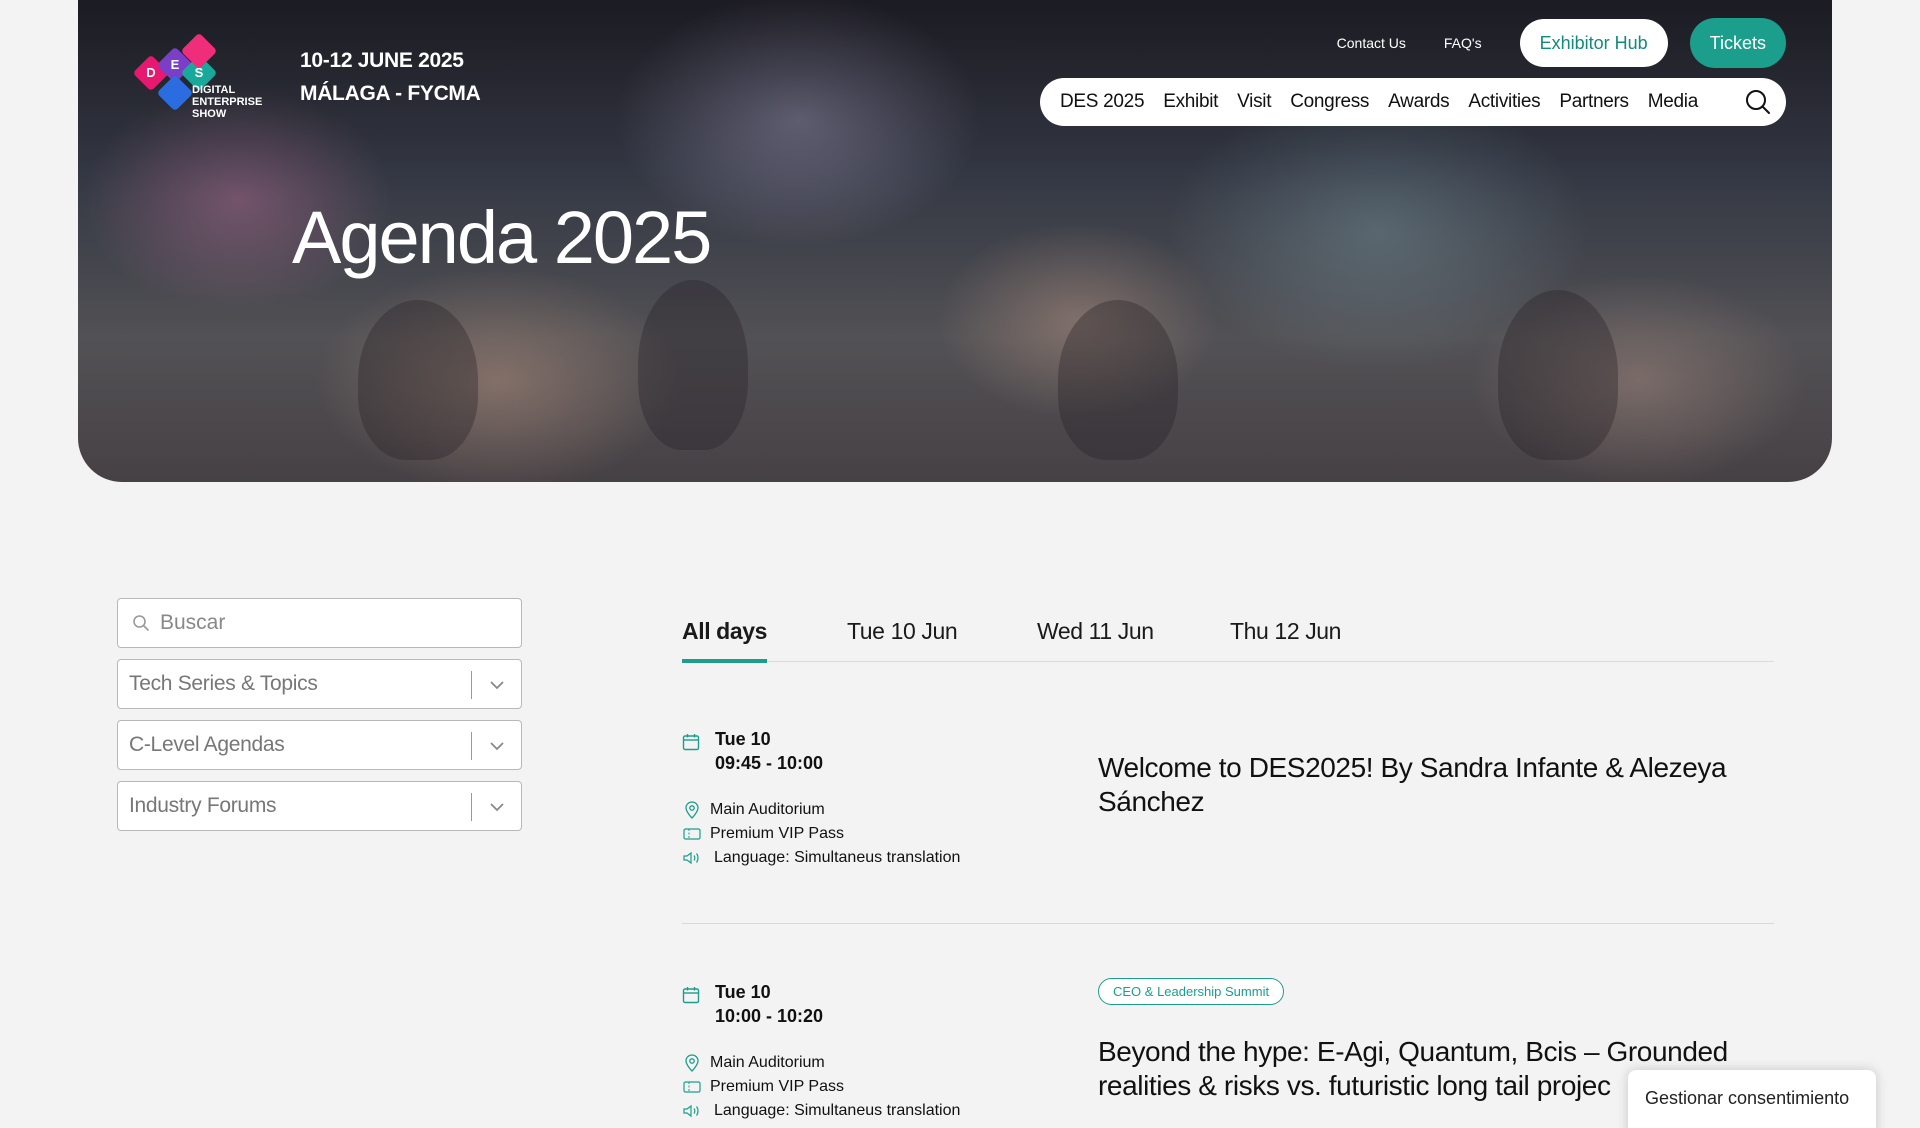  Describe the element at coordinates (1419, 102) in the screenshot. I see `nav-item-awards: Awards` at that location.